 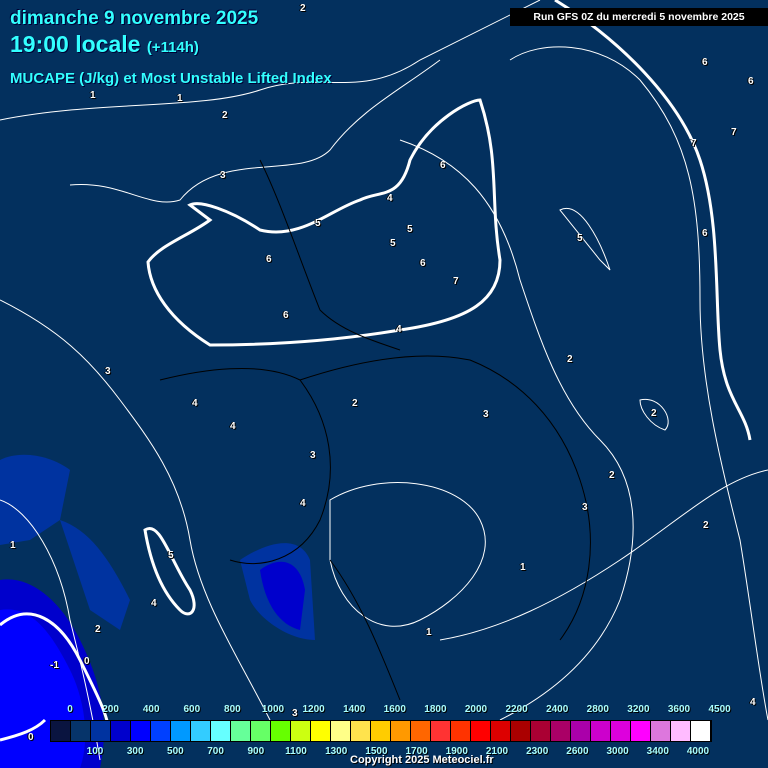 What do you see at coordinates (336, 751) in the screenshot?
I see `legend-label-bottom: 1300` at bounding box center [336, 751].